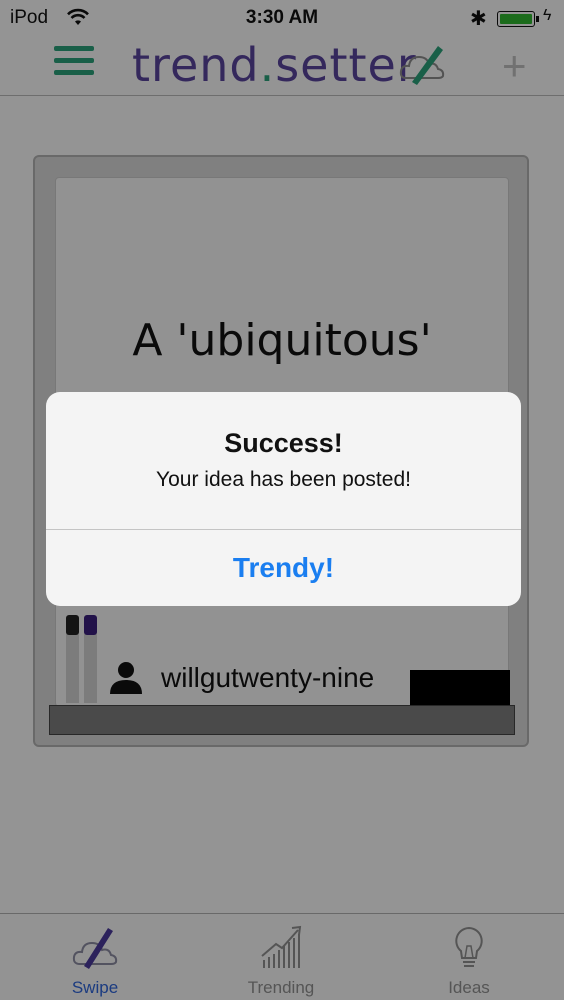  I want to click on alert-title: Success!, so click(283, 443).